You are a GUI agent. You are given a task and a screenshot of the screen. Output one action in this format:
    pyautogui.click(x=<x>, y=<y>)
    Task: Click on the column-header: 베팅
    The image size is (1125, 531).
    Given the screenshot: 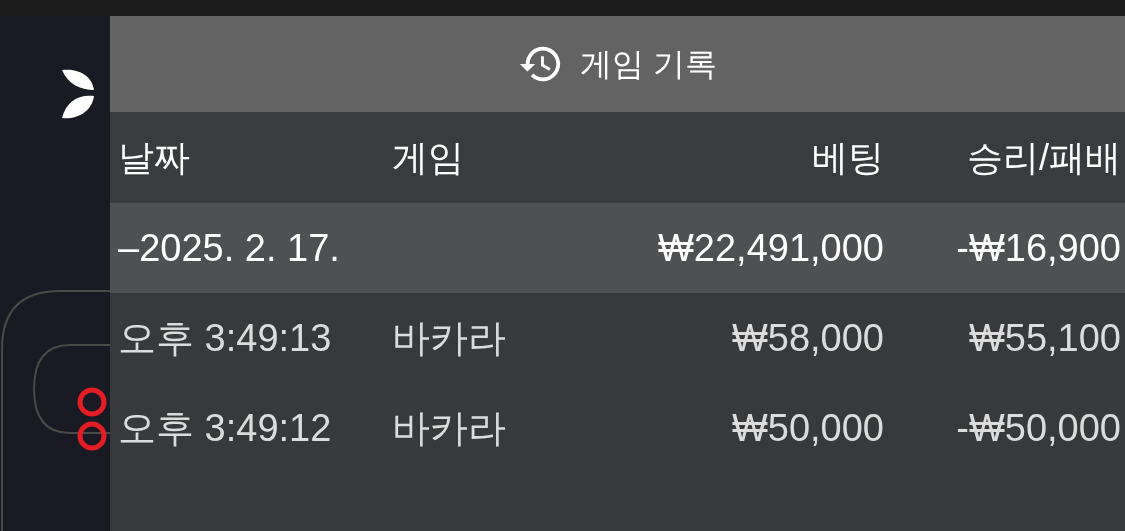 What is the action you would take?
    pyautogui.click(x=848, y=157)
    